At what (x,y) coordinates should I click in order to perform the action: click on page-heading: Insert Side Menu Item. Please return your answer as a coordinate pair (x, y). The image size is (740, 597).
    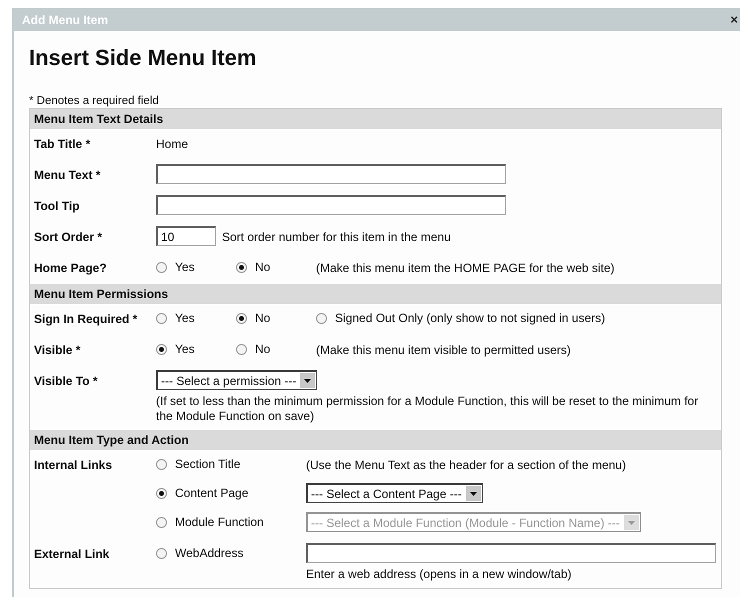
    Looking at the image, I should click on (142, 58).